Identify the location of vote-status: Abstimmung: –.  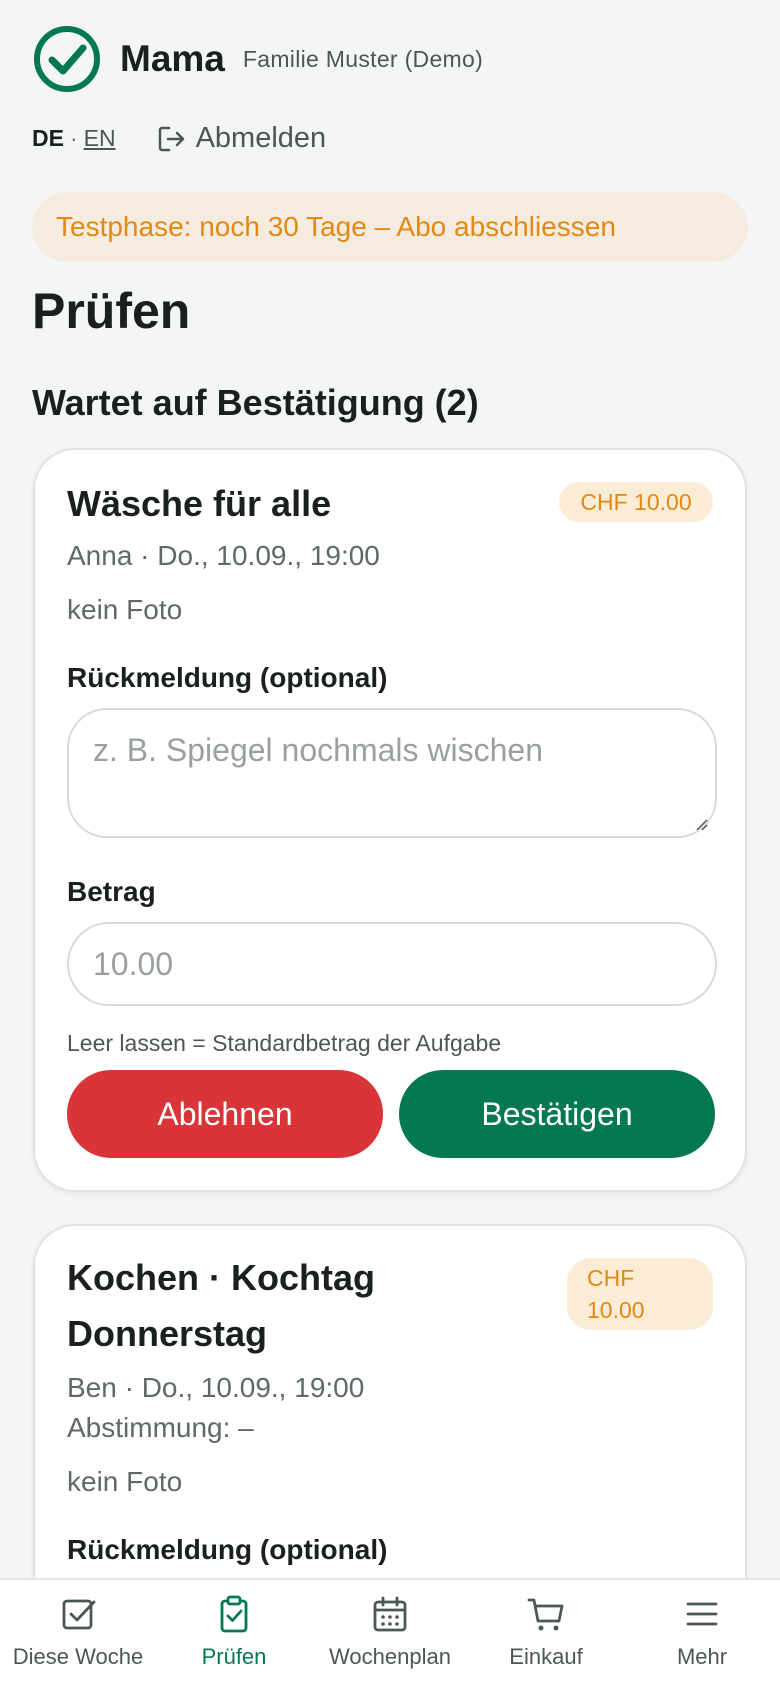
(160, 1427).